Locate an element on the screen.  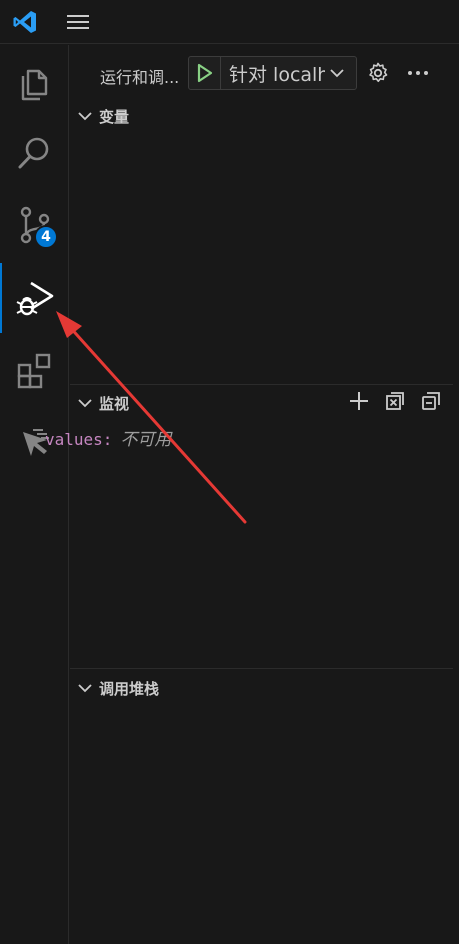
play-icon is located at coordinates (204, 73).